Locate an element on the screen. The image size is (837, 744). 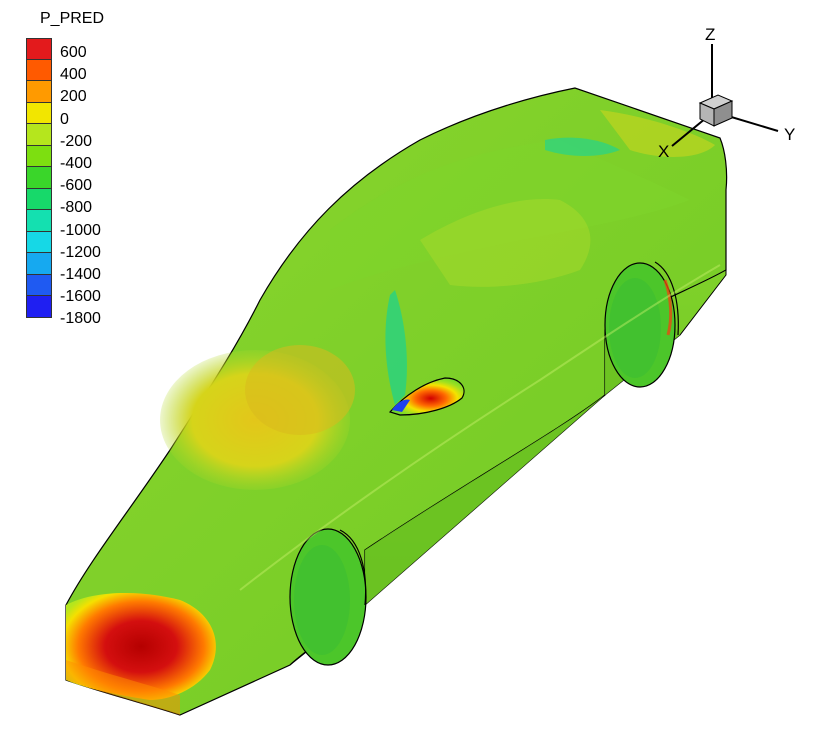
front-wheel-shading is located at coordinates (322, 600).